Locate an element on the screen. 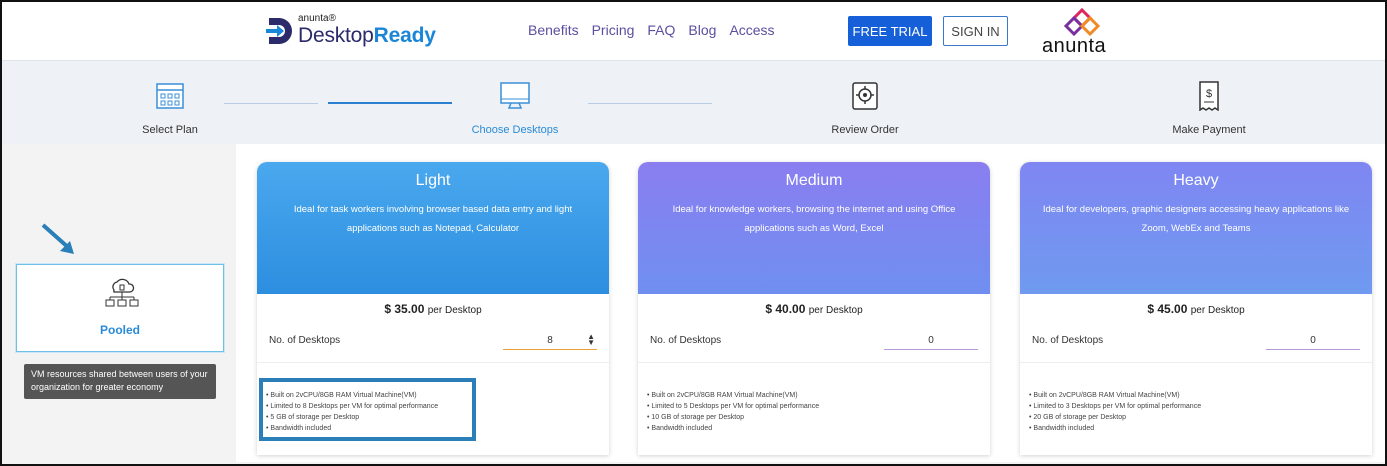 This screenshot has width=1387, height=466. logo-desktop-text: Desktop is located at coordinates (336, 35).